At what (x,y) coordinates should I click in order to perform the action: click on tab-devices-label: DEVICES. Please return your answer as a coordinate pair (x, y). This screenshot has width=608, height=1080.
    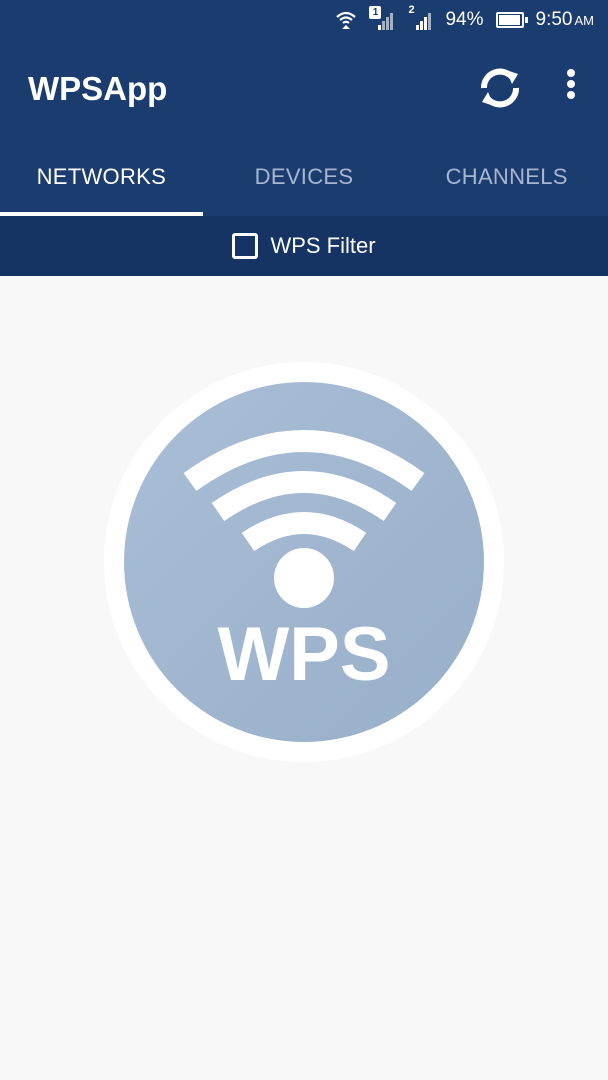
    Looking at the image, I should click on (304, 176).